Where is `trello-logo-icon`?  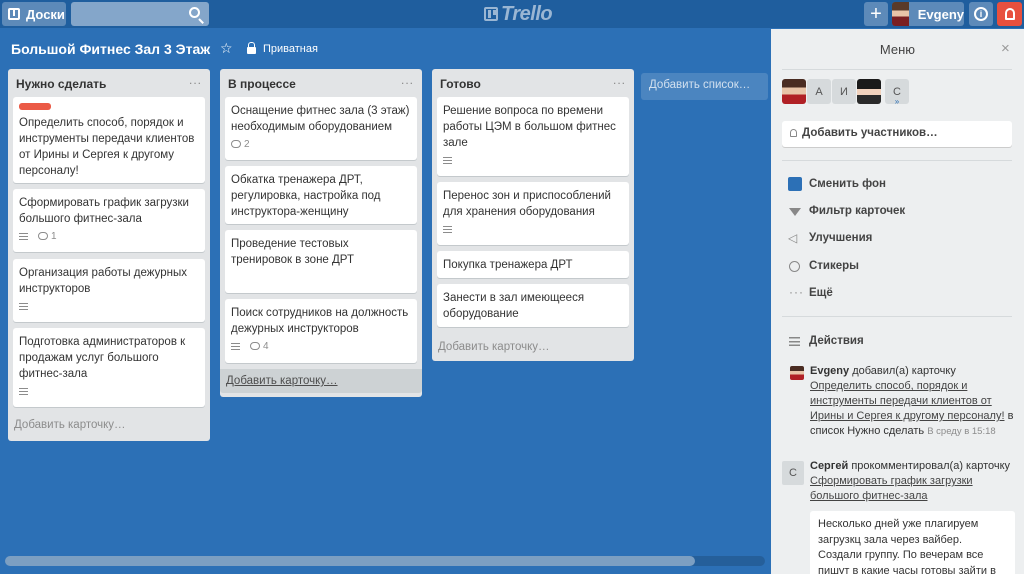
trello-logo-icon is located at coordinates (491, 14).